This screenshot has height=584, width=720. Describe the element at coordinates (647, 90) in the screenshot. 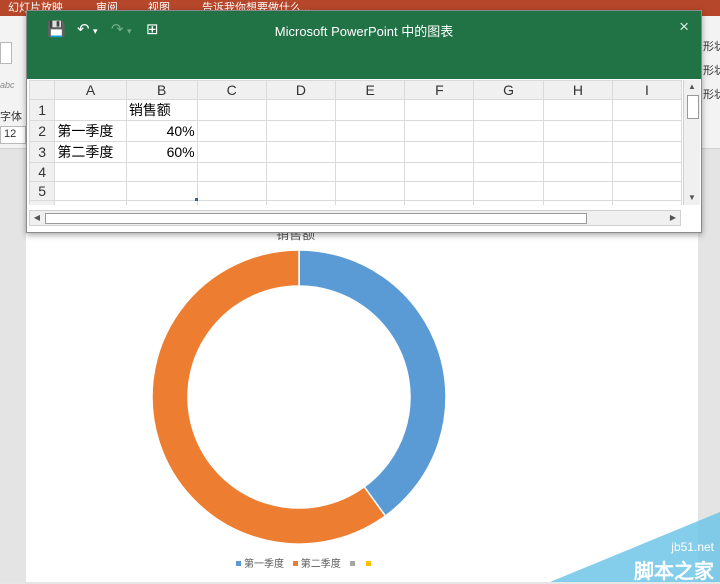

I see `column-header-i: I` at that location.